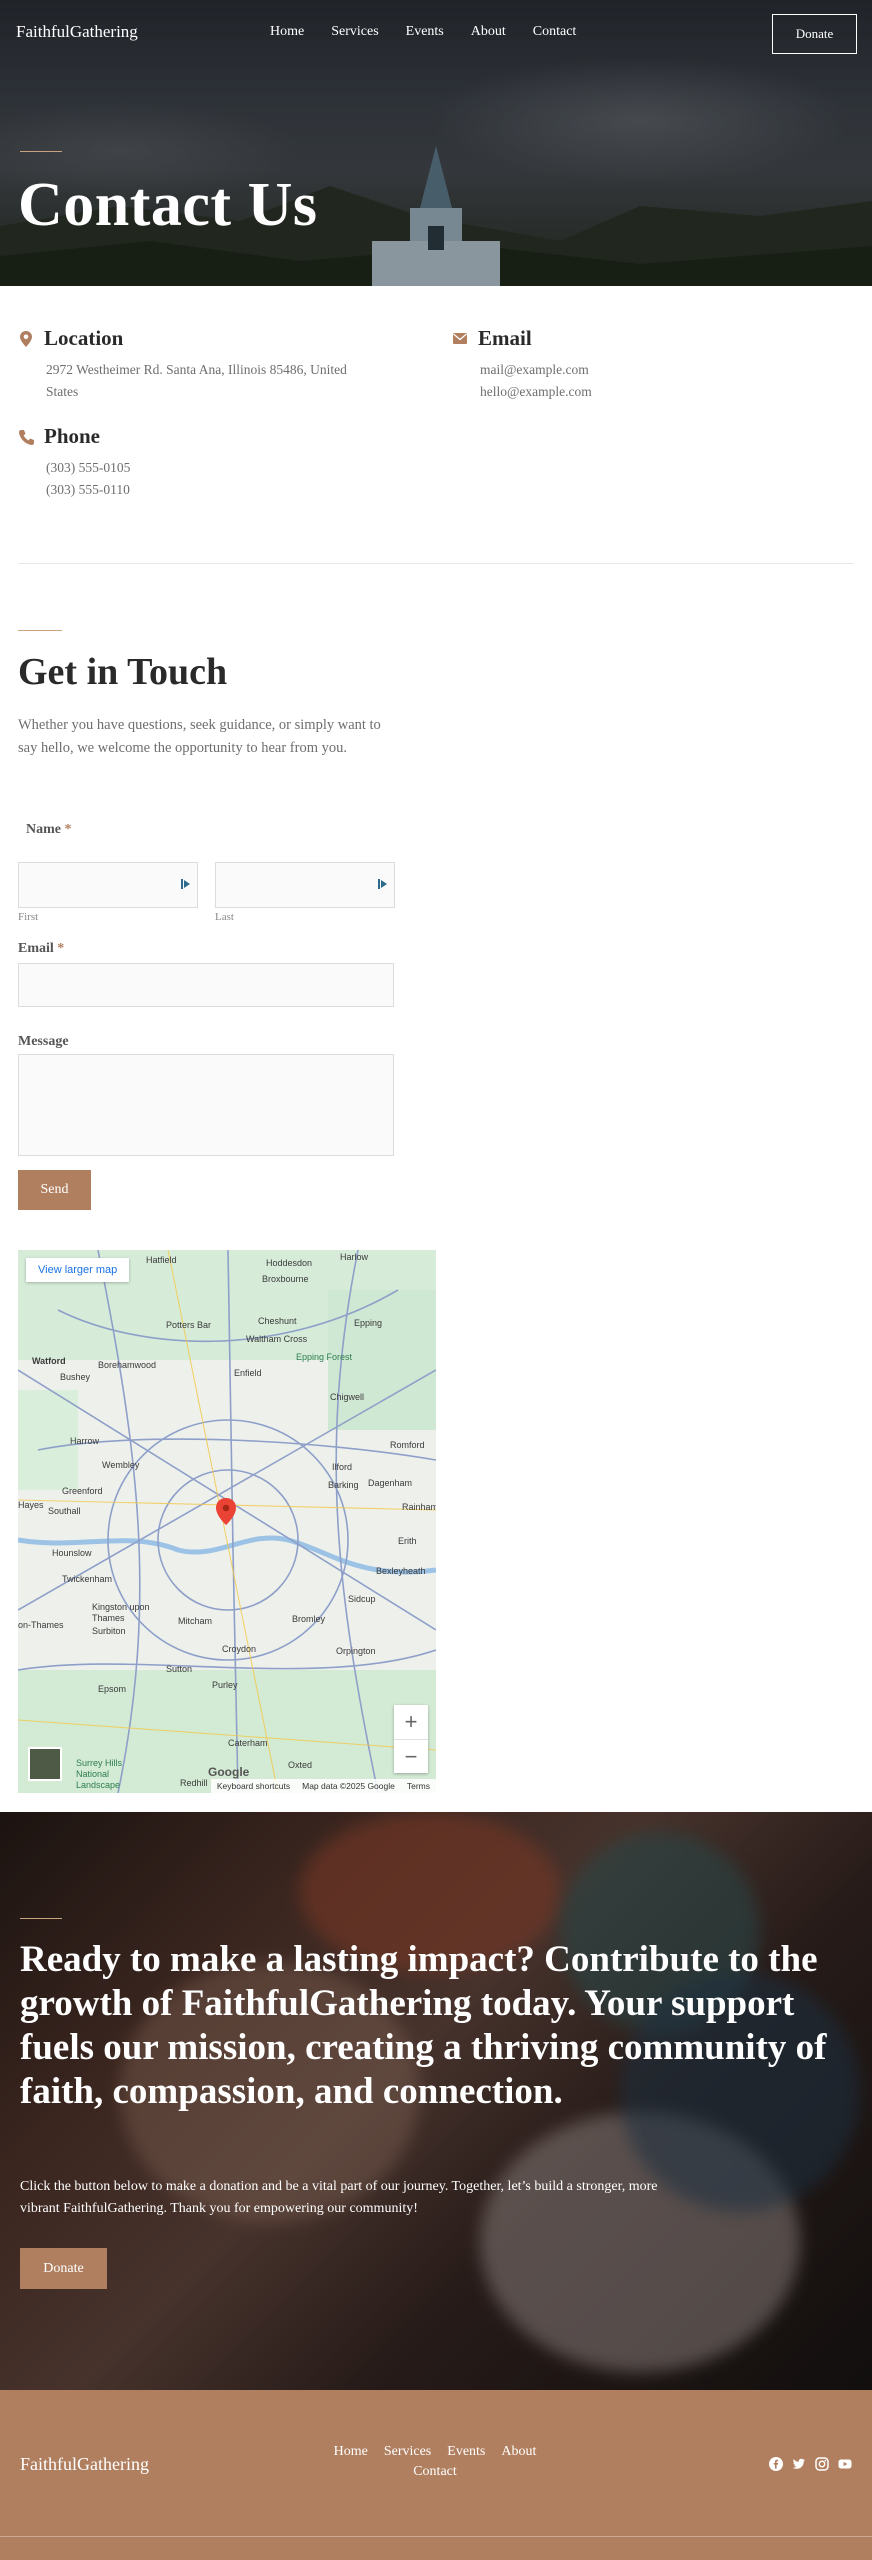  Describe the element at coordinates (109, 1631) in the screenshot. I see `map-place-label: Surbiton` at that location.